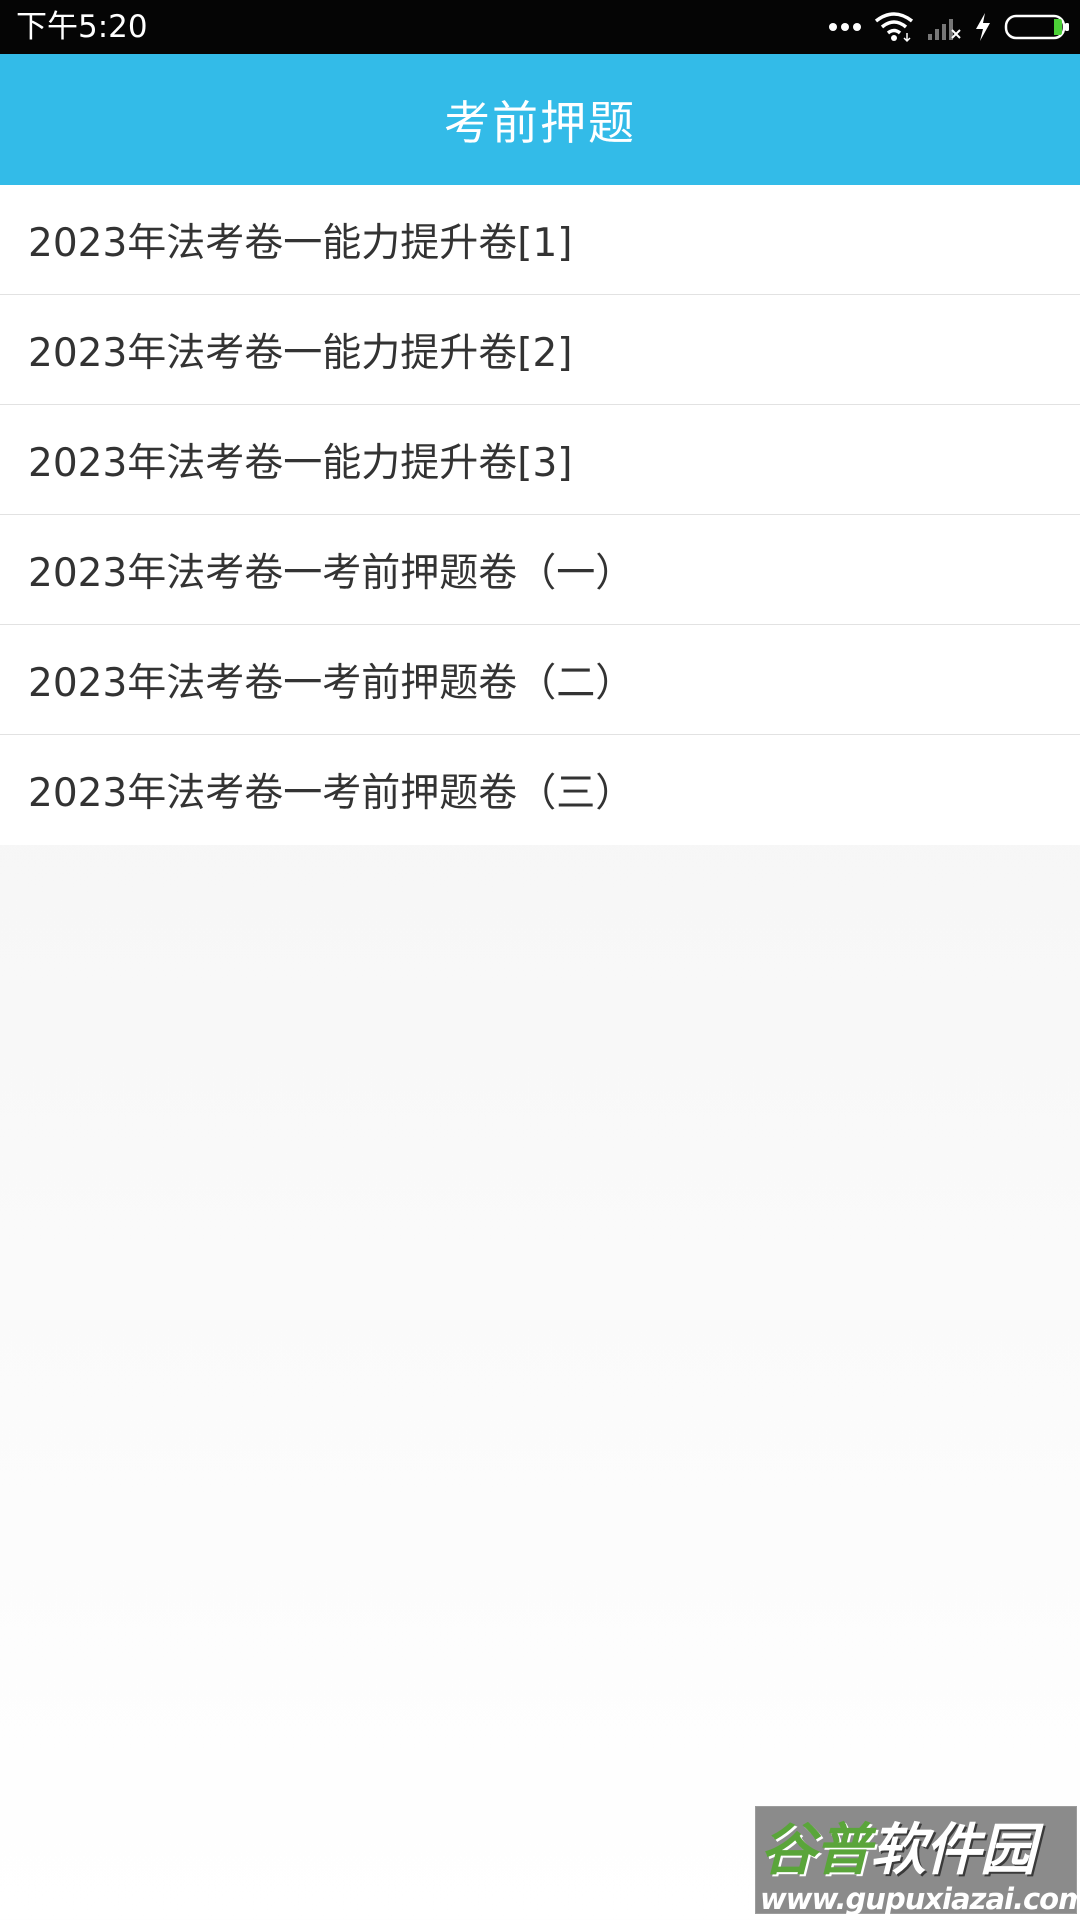  I want to click on list-item-paper: 2023年法考卷一能力提升卷[1], so click(540, 240).